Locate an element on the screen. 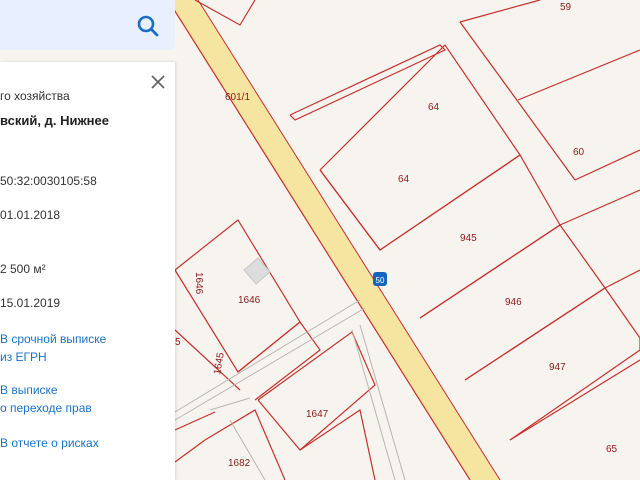  plot-label-945: 945 is located at coordinates (468, 238).